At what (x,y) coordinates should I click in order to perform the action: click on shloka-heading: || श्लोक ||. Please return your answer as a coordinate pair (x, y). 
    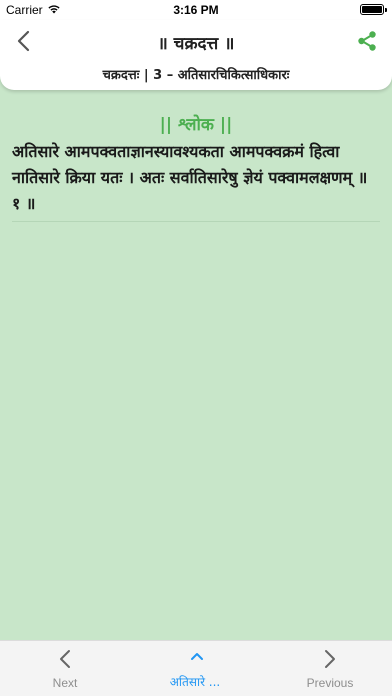
    Looking at the image, I should click on (196, 125).